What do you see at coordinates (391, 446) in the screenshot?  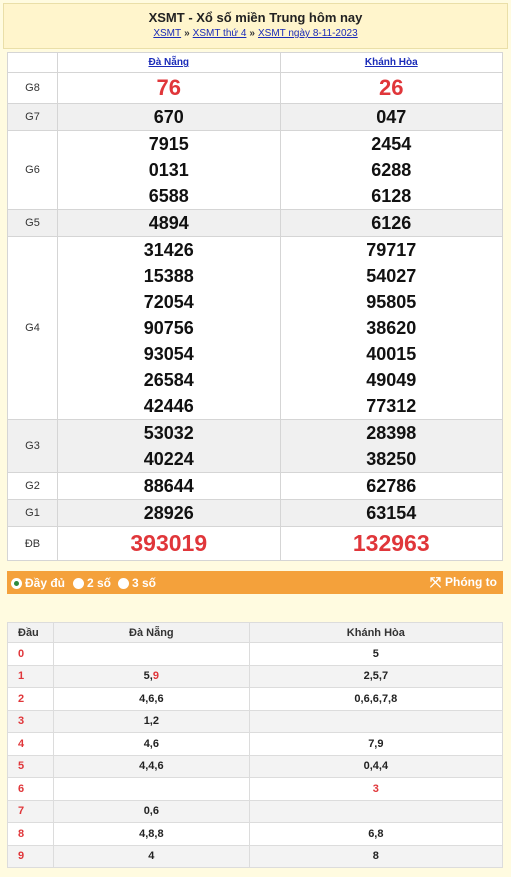 I see `prize-cell: 28398 38250` at bounding box center [391, 446].